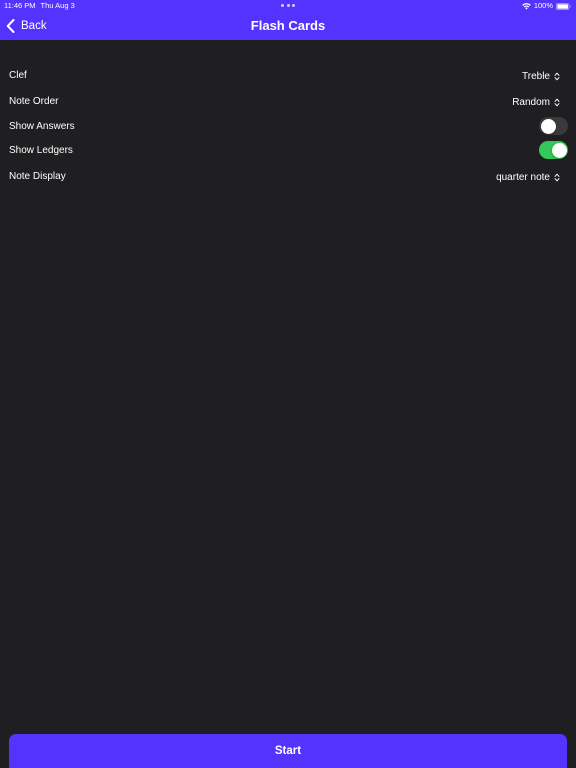 This screenshot has width=576, height=768. Describe the element at coordinates (531, 102) in the screenshot. I see `note-order-value: Random` at that location.